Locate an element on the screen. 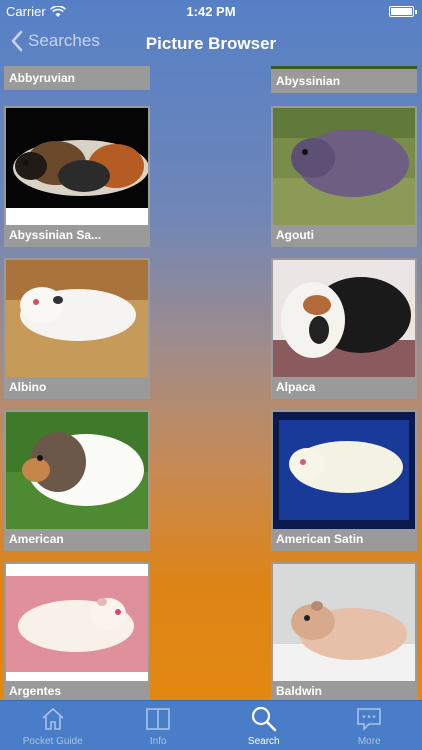 The image size is (422, 750). tab-pocket-guide: Pocket Guide is located at coordinates (53, 725).